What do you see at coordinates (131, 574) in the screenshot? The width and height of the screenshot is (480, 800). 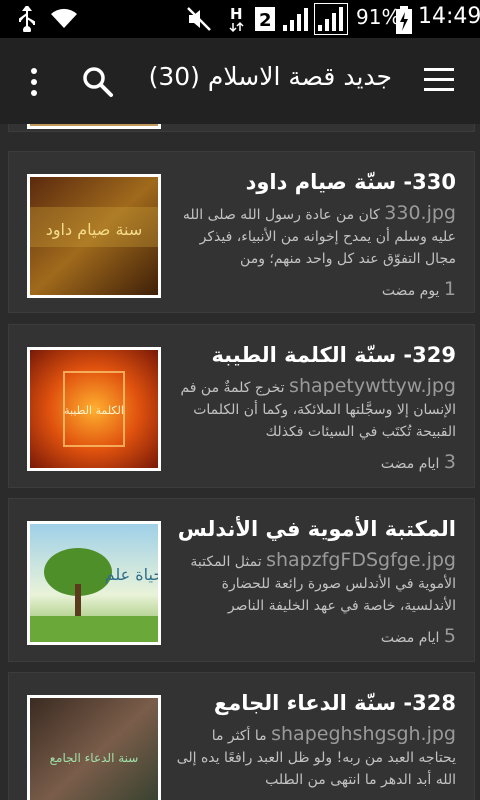 I see `svg-text: حياة علم` at bounding box center [131, 574].